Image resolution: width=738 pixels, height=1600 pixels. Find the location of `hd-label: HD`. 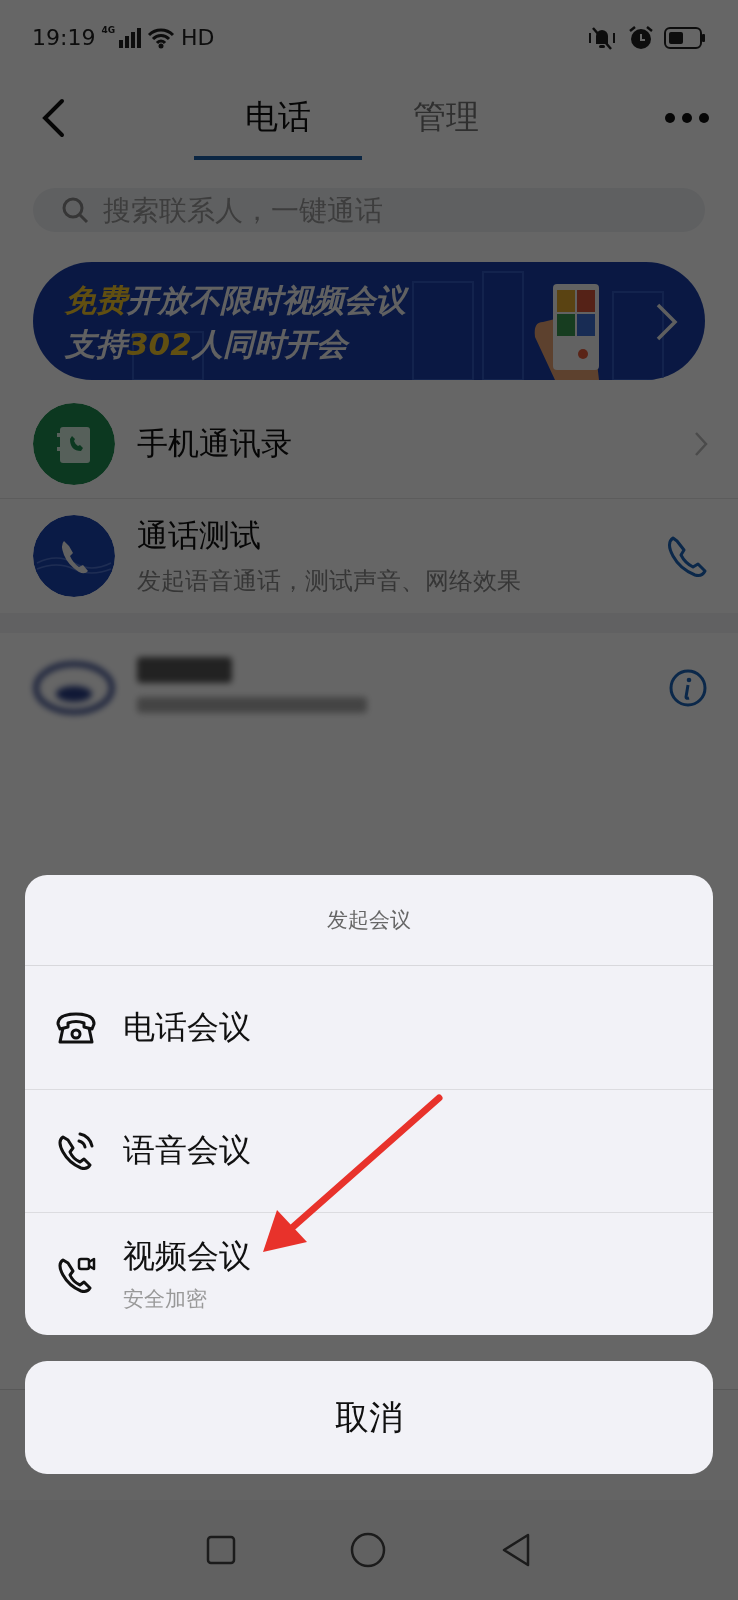

hd-label: HD is located at coordinates (198, 37).